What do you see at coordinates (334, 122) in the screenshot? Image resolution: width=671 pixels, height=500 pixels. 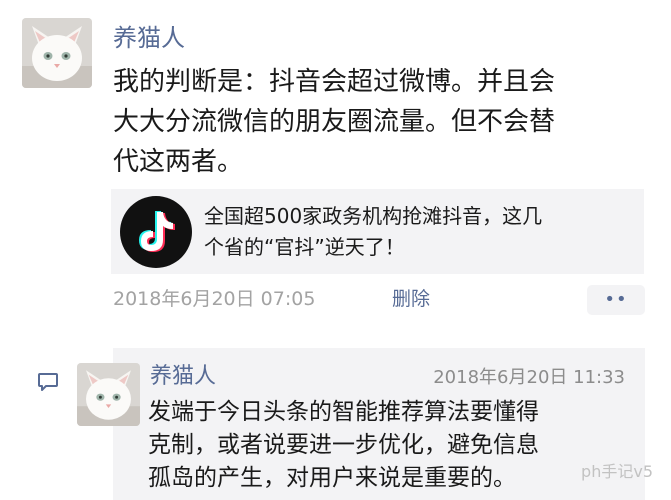 I see `post-text-line: 大大分流微信的朋友圈流量。但不会替` at bounding box center [334, 122].